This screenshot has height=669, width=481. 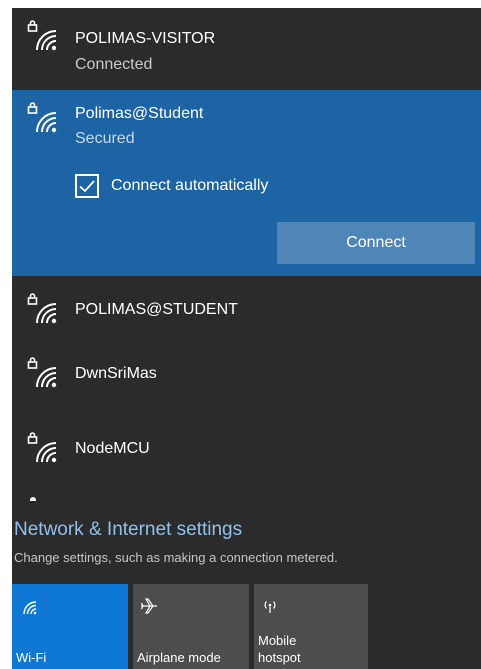 I want to click on network-status: Secured, so click(x=105, y=138).